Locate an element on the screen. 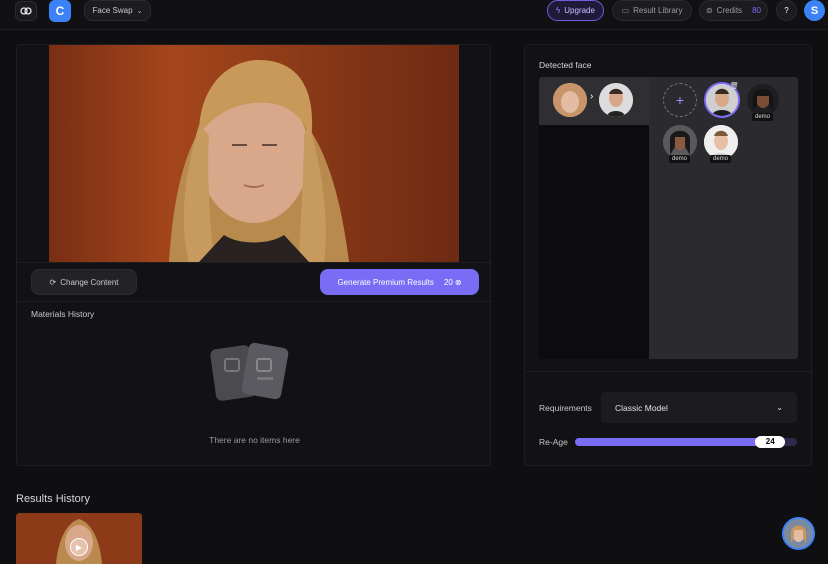 The width and height of the screenshot is (828, 564). assistant-avatar is located at coordinates (798, 533).